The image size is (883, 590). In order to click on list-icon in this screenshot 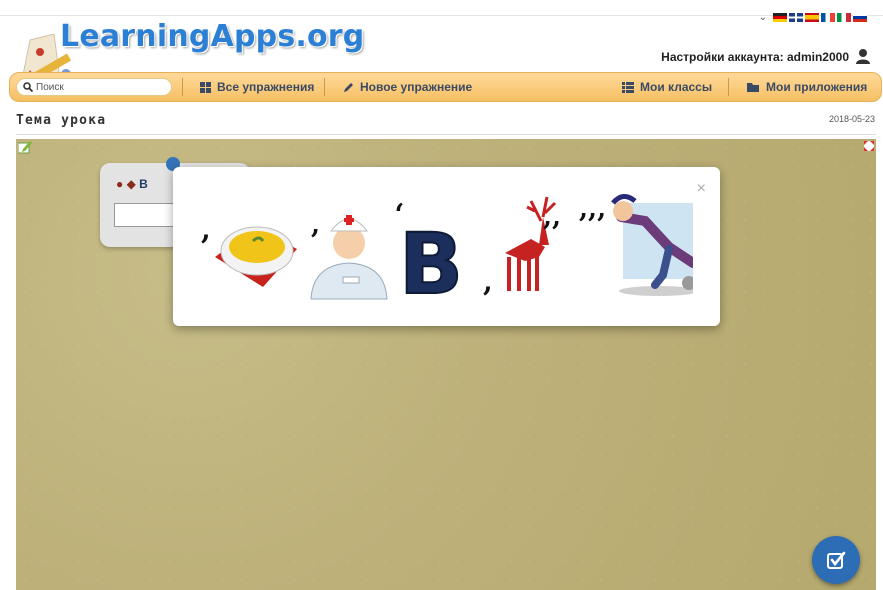, I will do `click(628, 87)`.